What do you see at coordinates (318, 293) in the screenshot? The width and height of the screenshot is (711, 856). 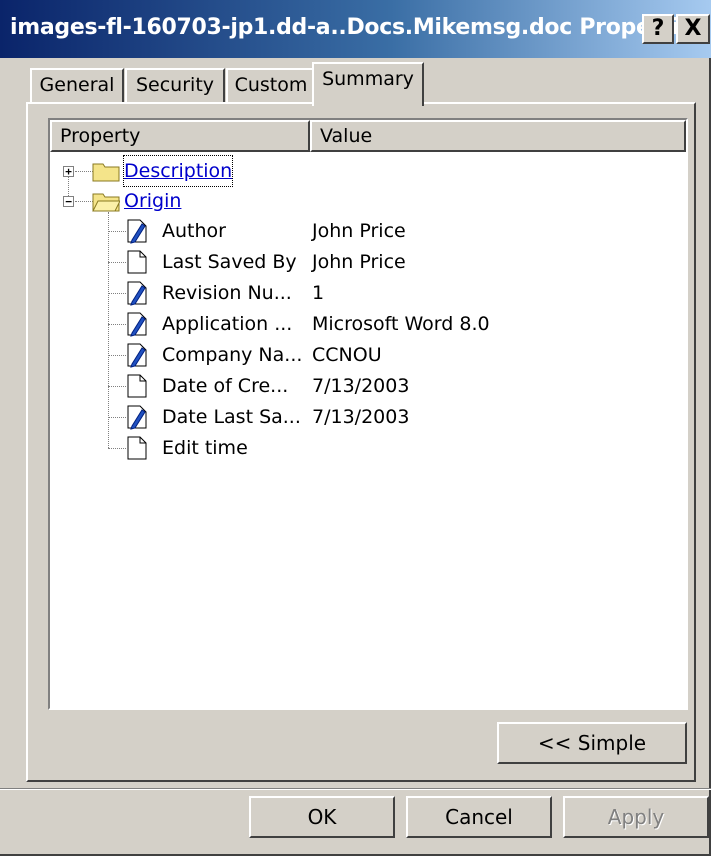 I see `property-value: 1` at bounding box center [318, 293].